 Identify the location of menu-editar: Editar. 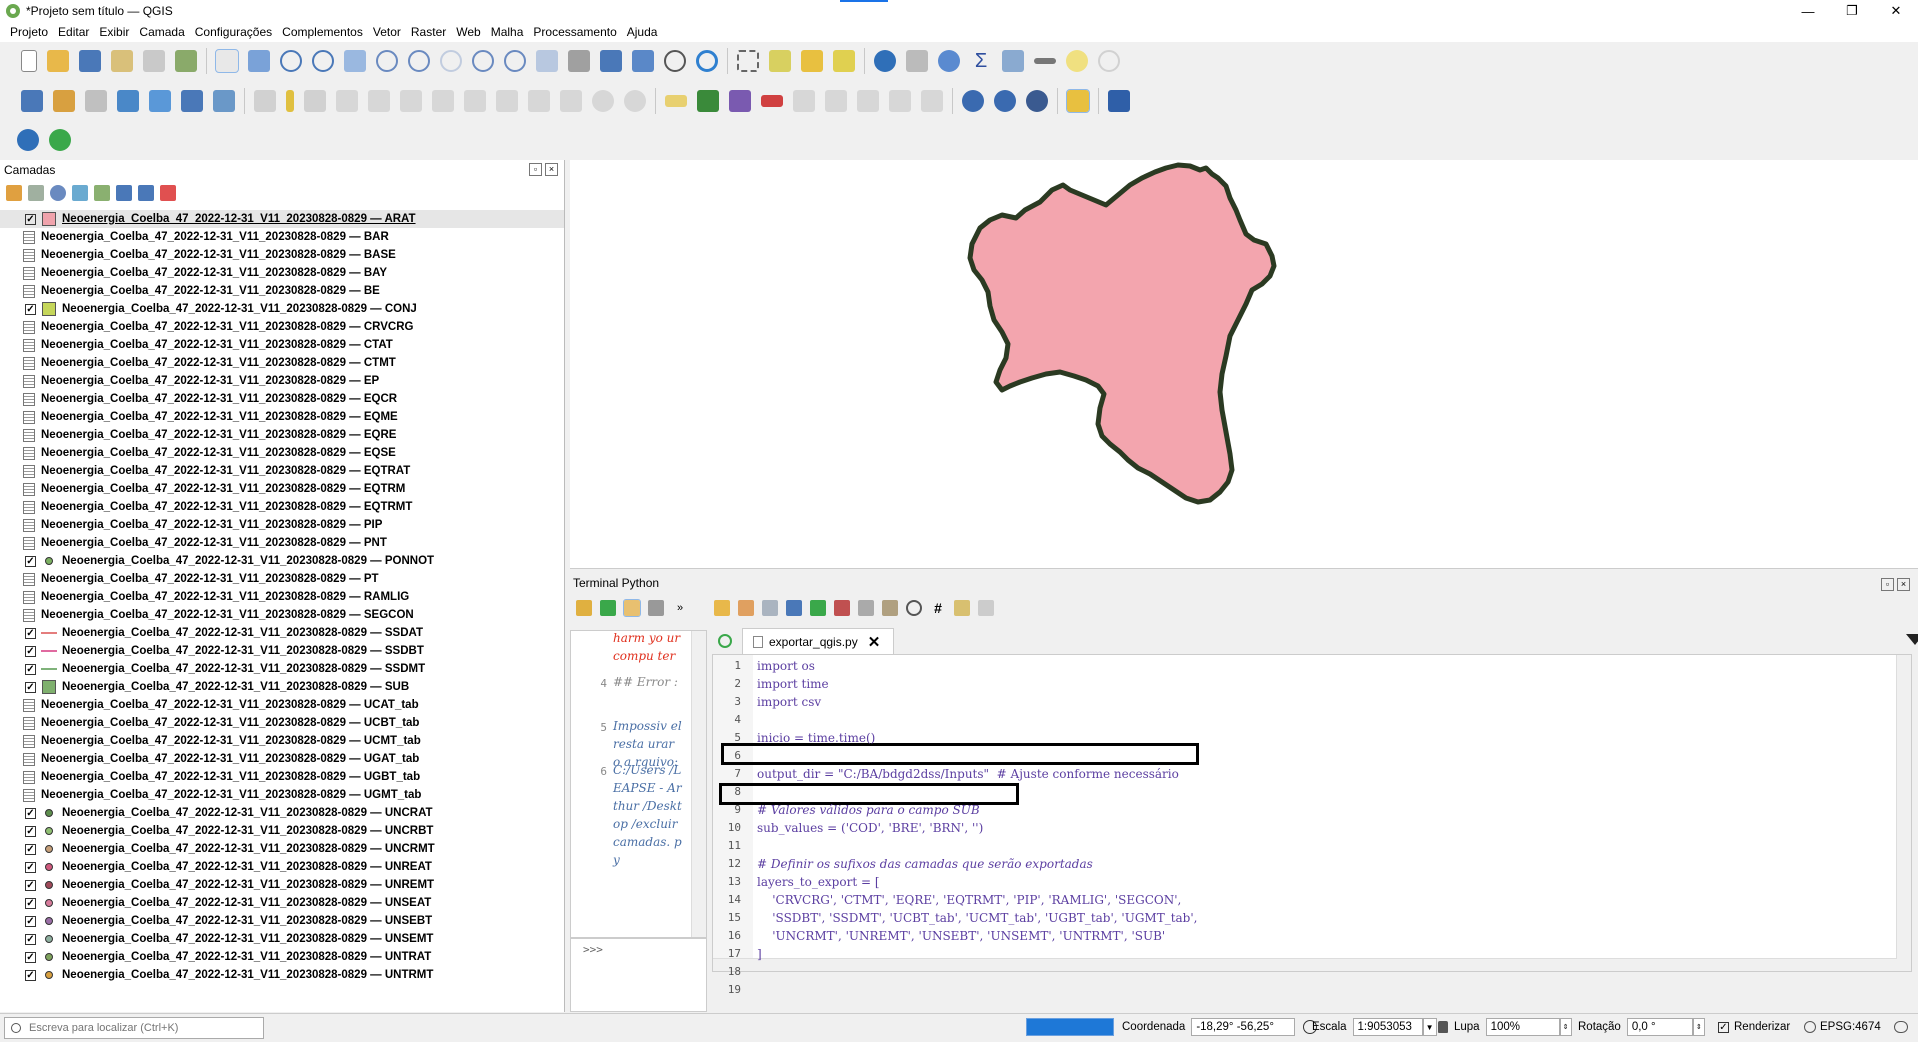
(73, 32).